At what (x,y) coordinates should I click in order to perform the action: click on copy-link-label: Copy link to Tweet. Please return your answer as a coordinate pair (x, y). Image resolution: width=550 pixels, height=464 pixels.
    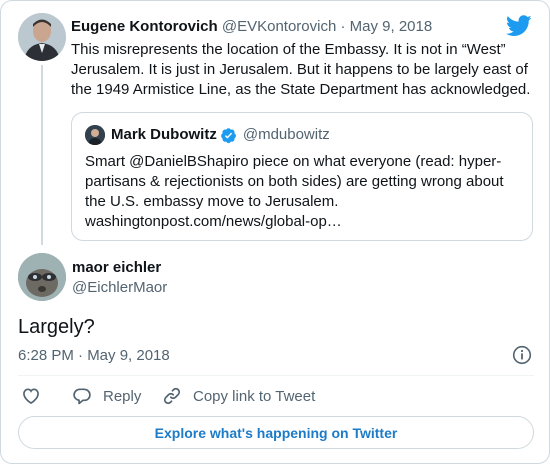
    Looking at the image, I should click on (254, 396).